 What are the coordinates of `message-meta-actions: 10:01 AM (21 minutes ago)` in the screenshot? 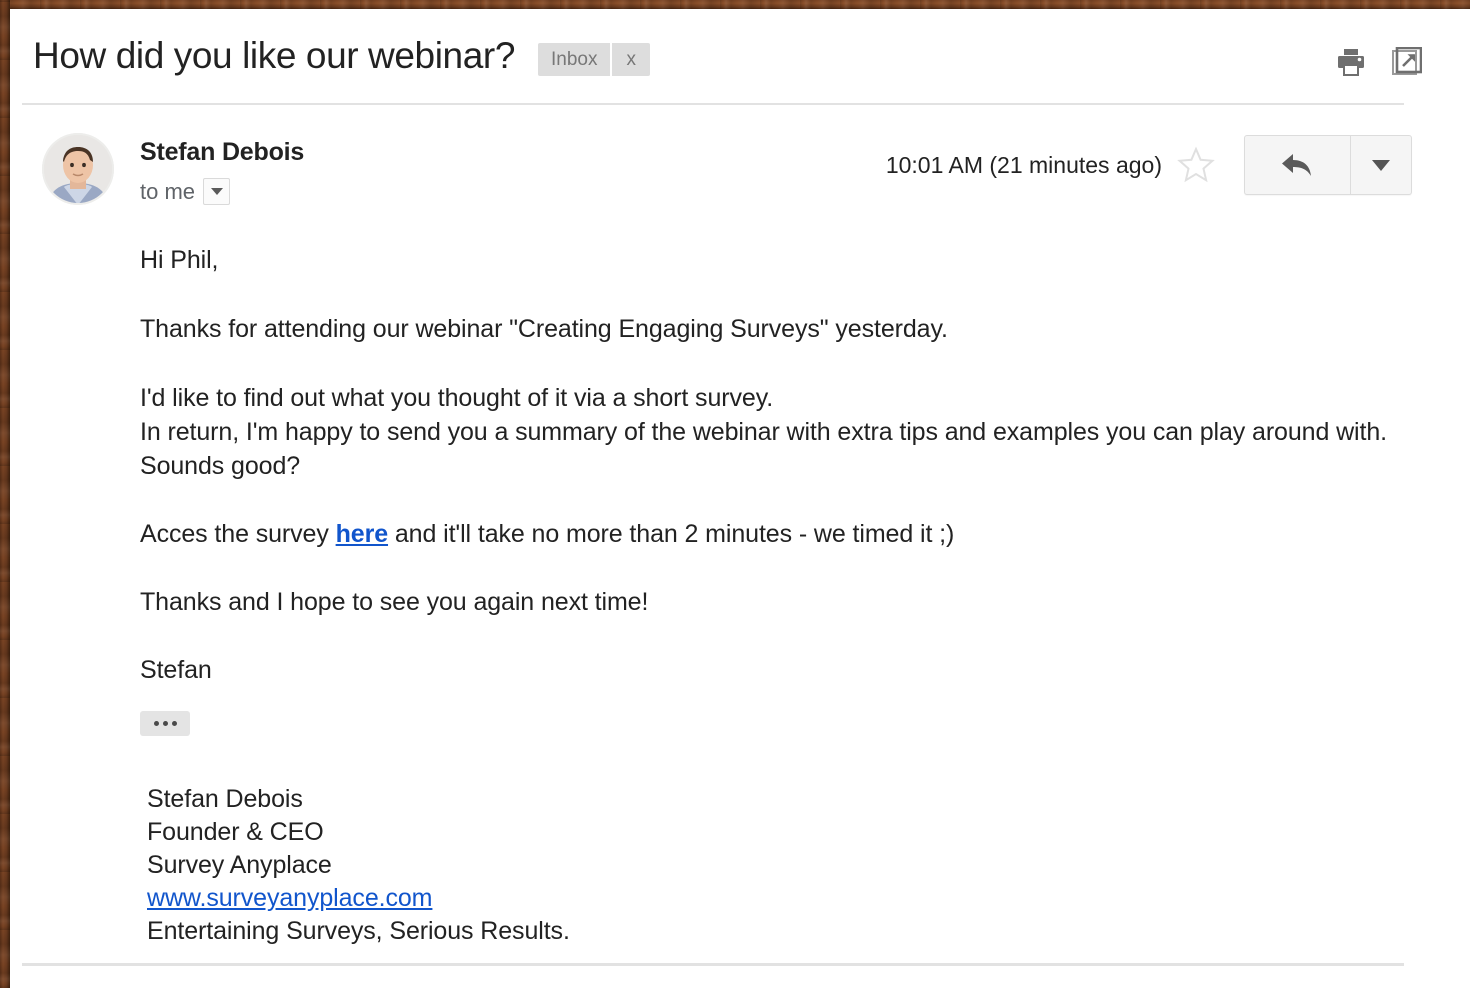 It's located at (1149, 165).